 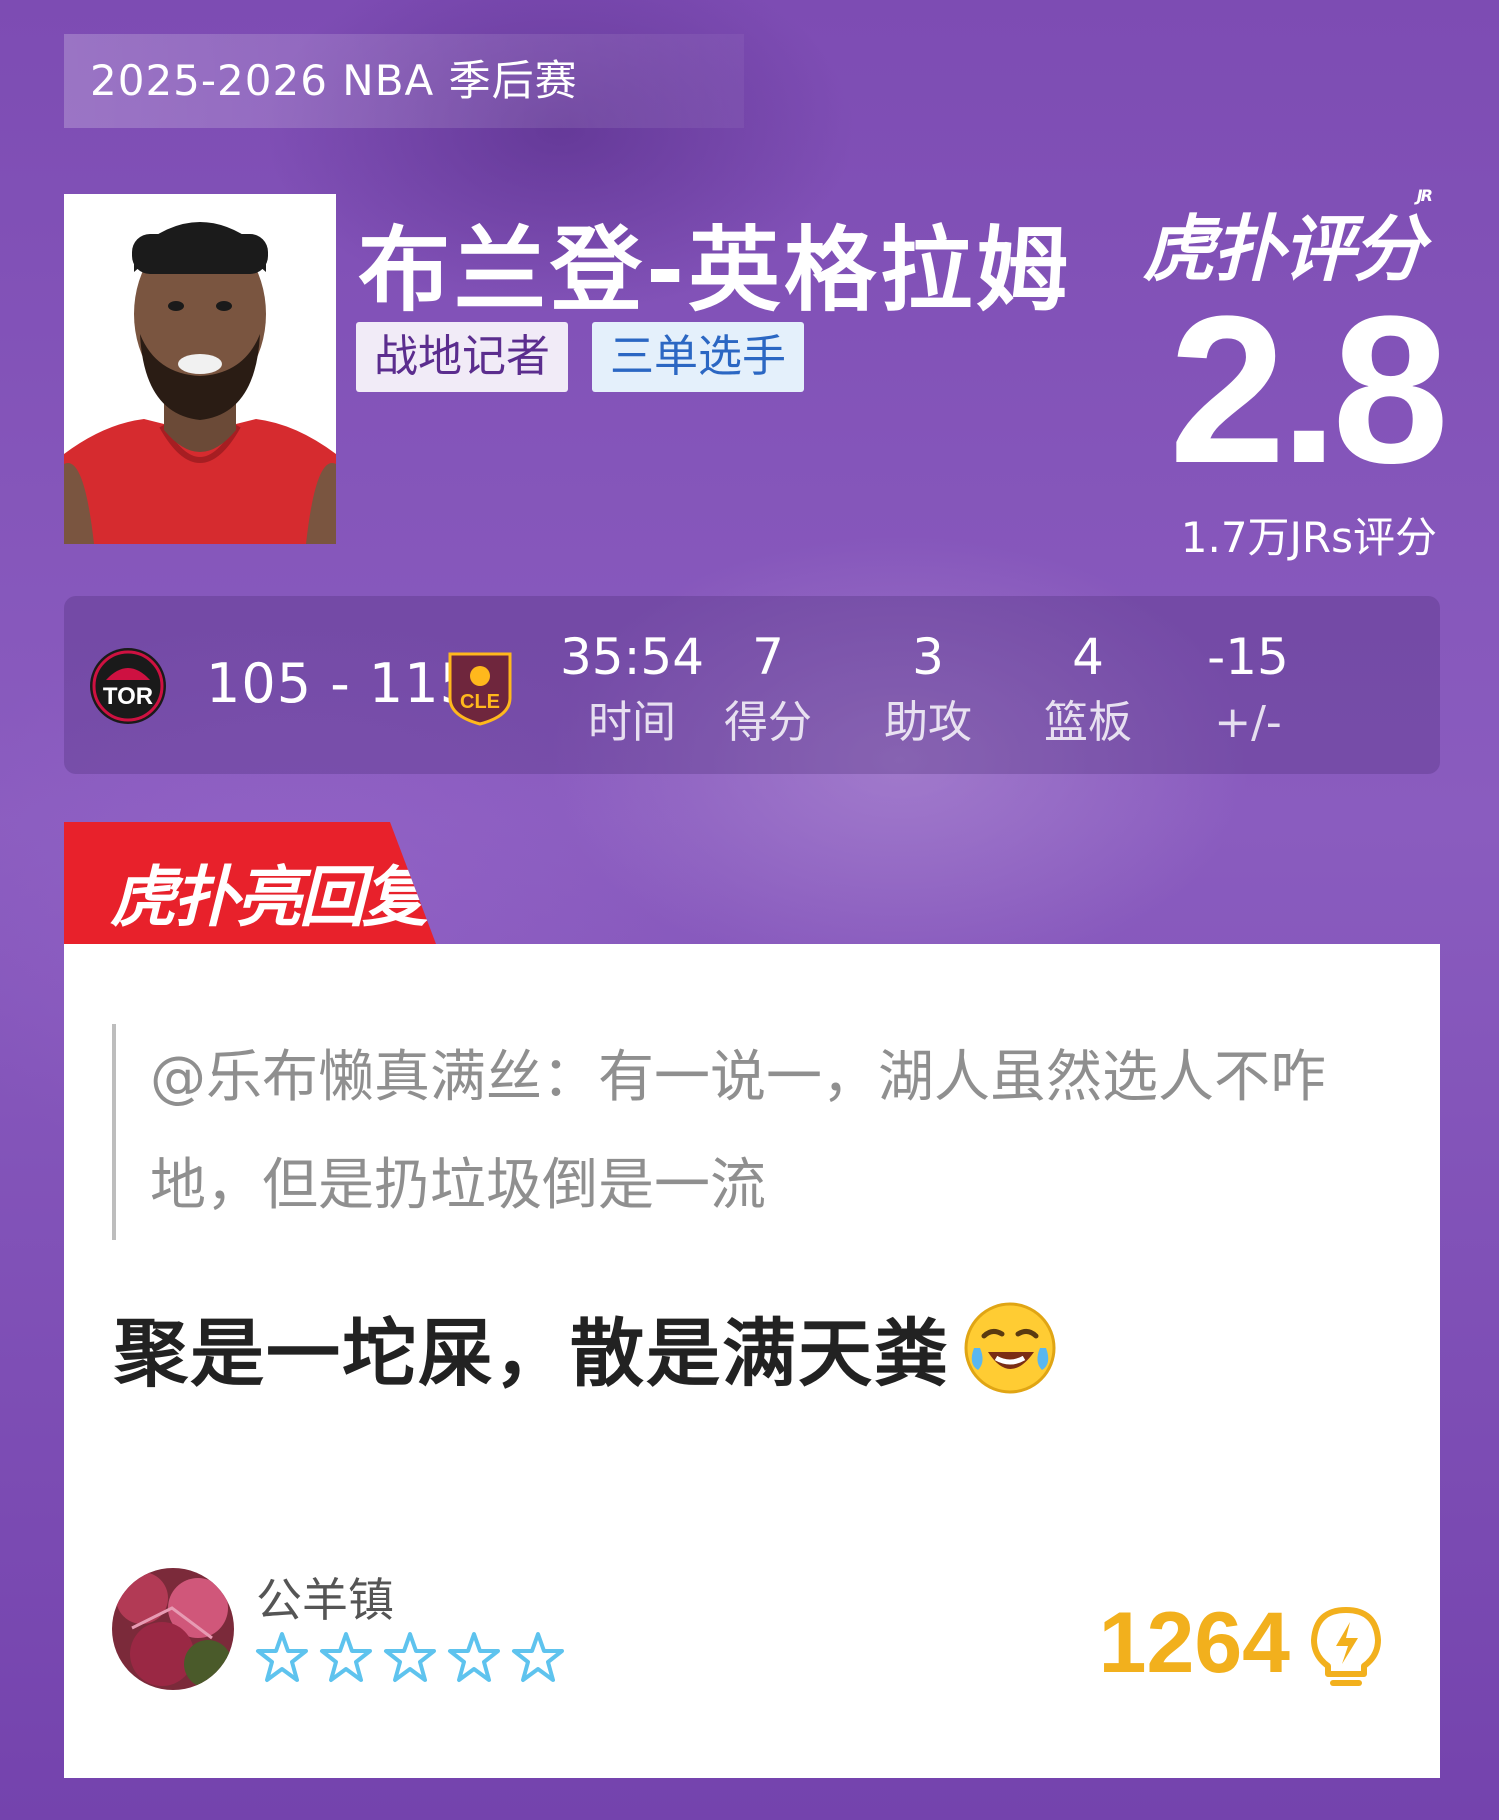 I want to click on user-rating-stars, so click(x=410, y=1658).